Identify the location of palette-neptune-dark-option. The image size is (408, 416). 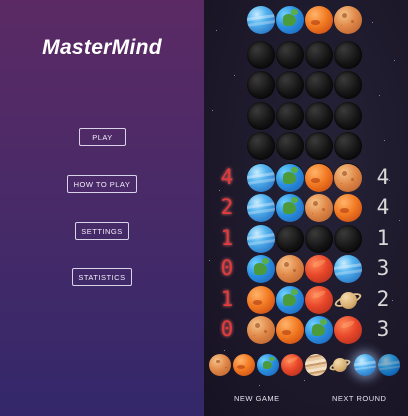
(389, 365).